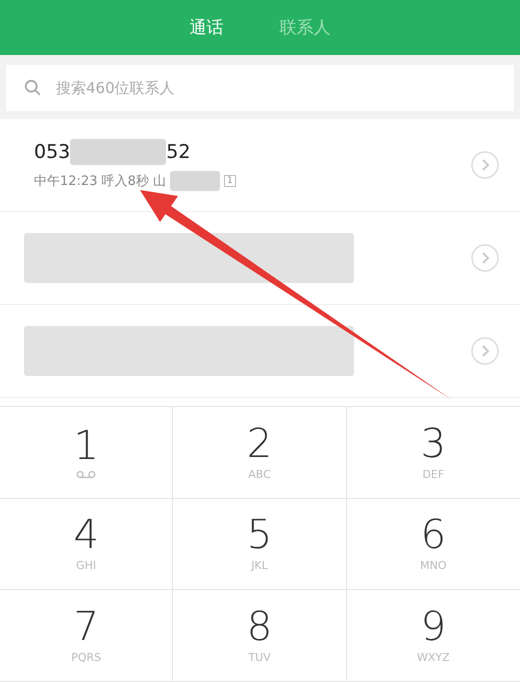 This screenshot has height=682, width=520. Describe the element at coordinates (260, 88) in the screenshot. I see `search-field: 搜索460位联系人` at that location.